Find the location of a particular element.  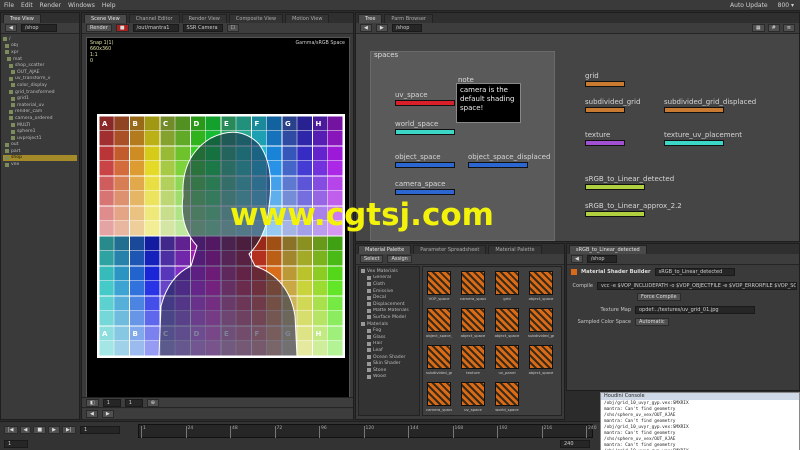

node-uv-space is located at coordinates (425, 103).